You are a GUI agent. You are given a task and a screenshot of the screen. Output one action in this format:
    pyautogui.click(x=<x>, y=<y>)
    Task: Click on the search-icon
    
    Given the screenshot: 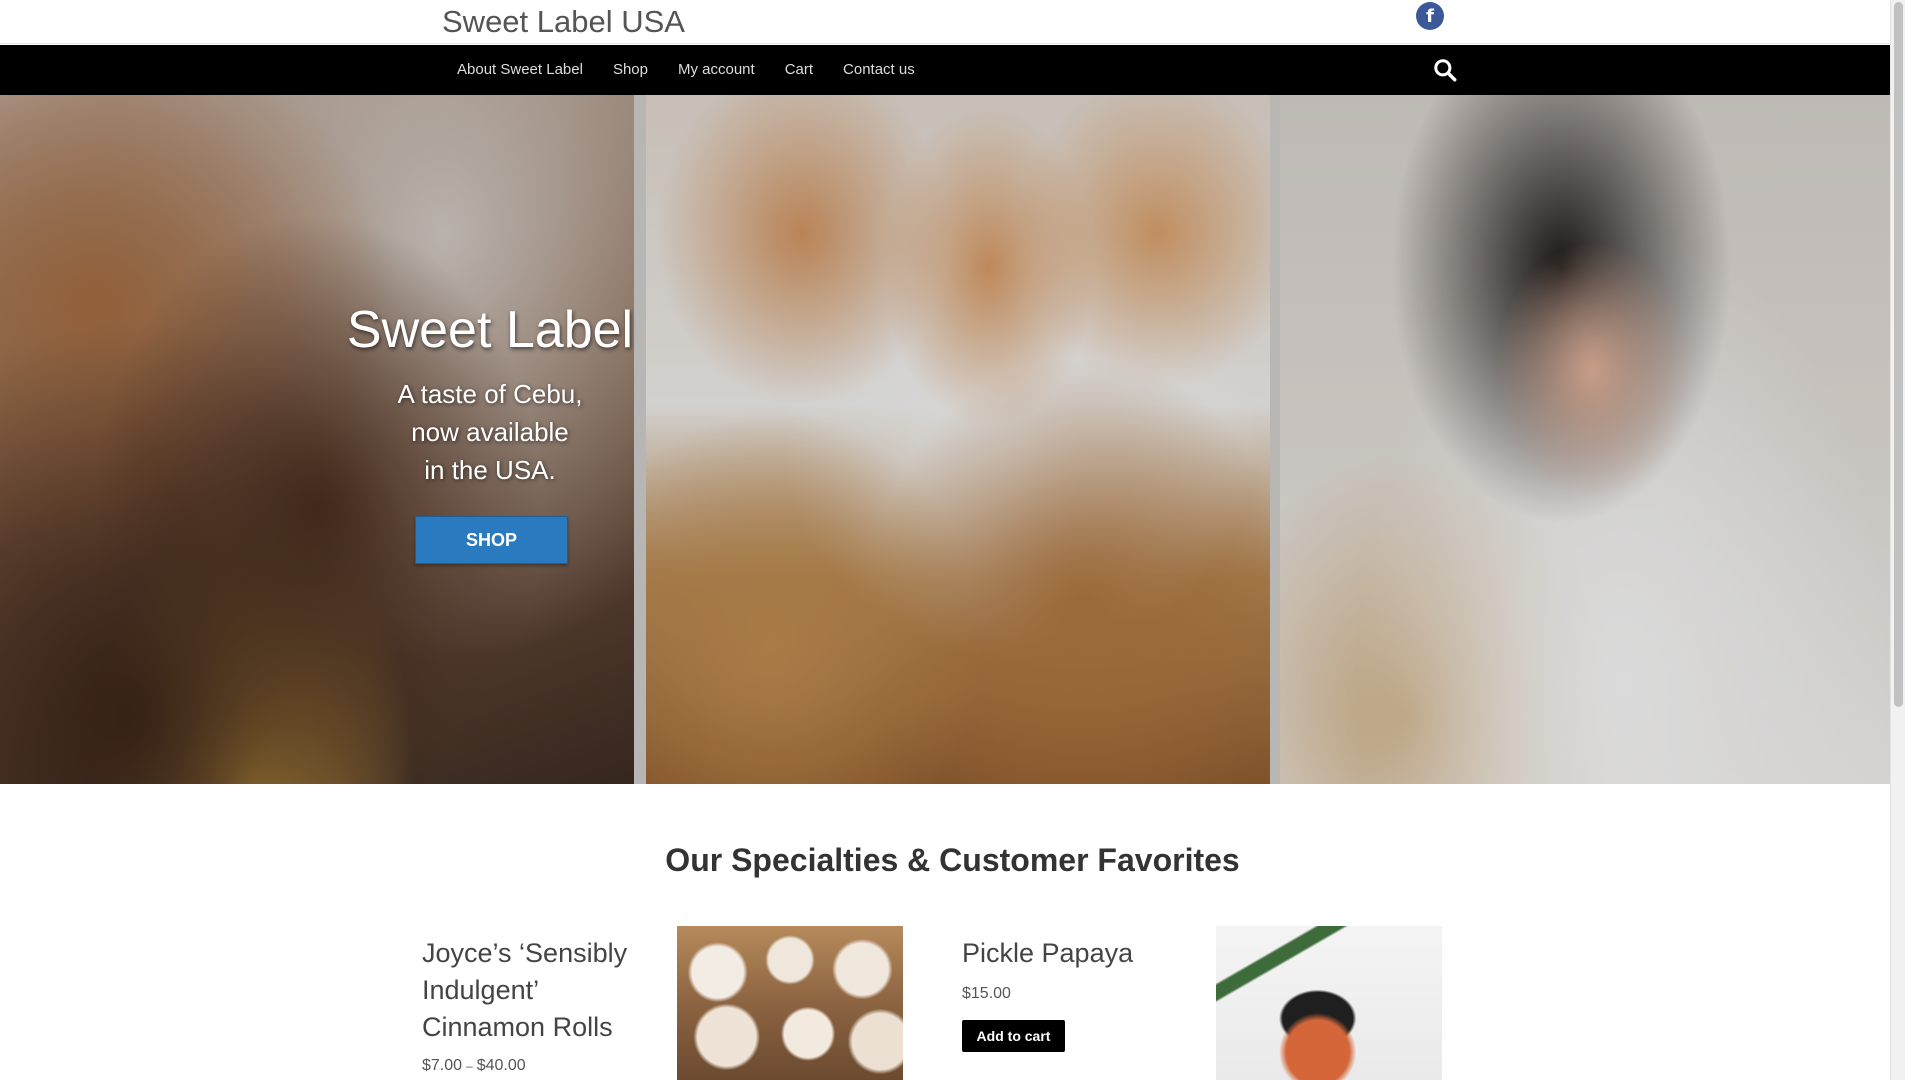 What is the action you would take?
    pyautogui.click(x=1445, y=70)
    